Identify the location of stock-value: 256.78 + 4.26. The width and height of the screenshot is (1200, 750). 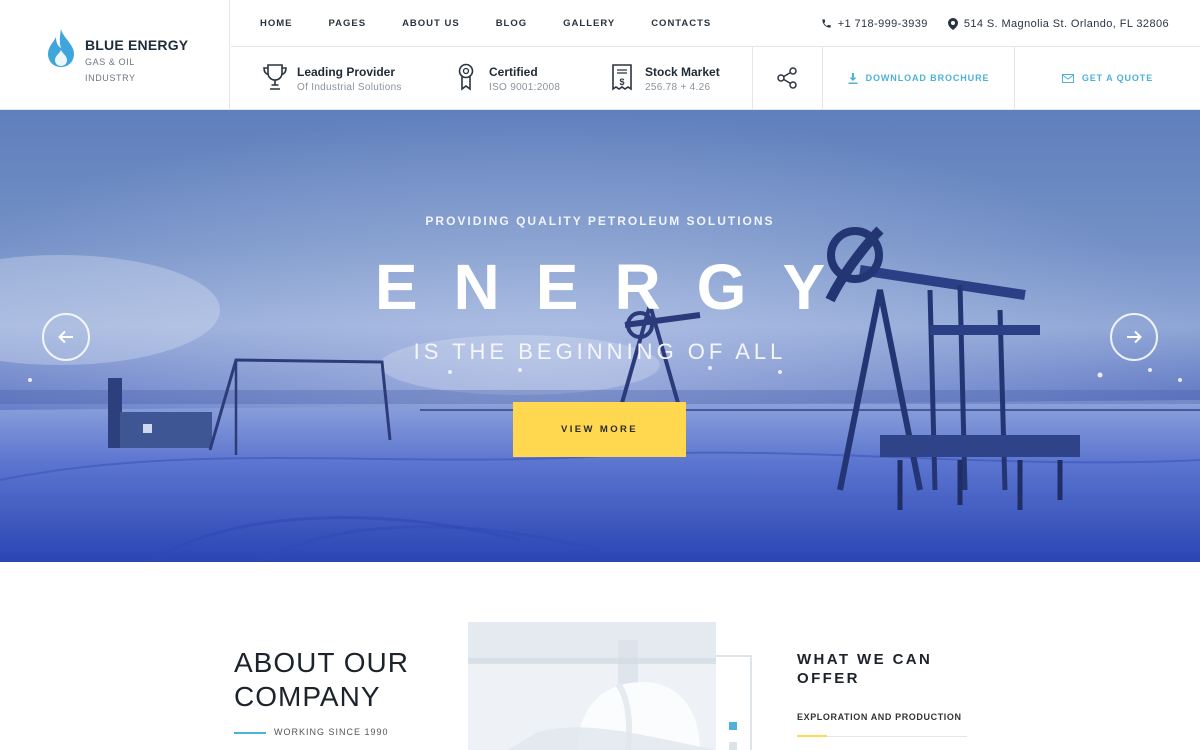
(678, 87).